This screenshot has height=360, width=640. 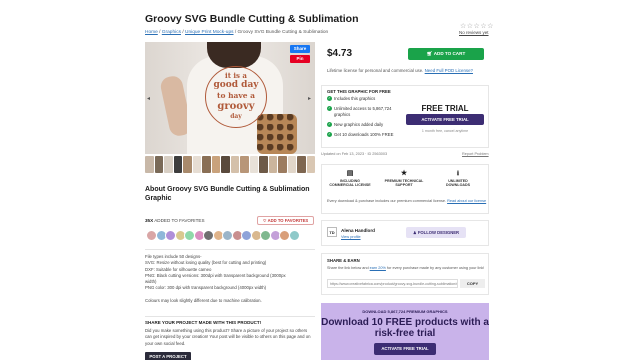 What do you see at coordinates (179, 220) in the screenshot?
I see `favorites-text: ADDED TO FAVORITES` at bounding box center [179, 220].